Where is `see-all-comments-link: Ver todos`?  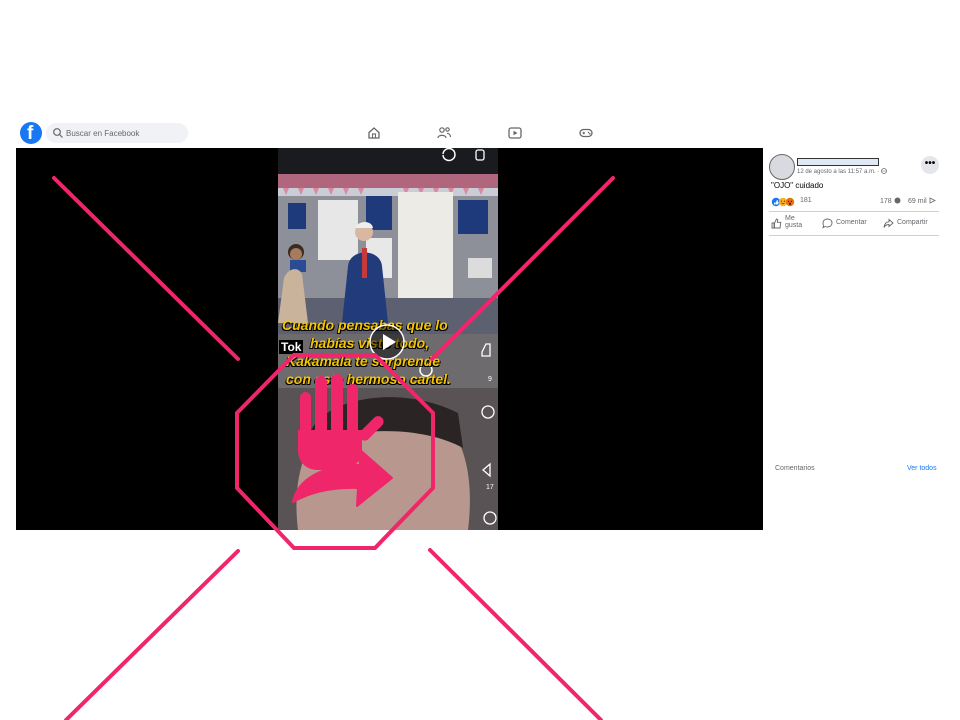 see-all-comments-link: Ver todos is located at coordinates (922, 468).